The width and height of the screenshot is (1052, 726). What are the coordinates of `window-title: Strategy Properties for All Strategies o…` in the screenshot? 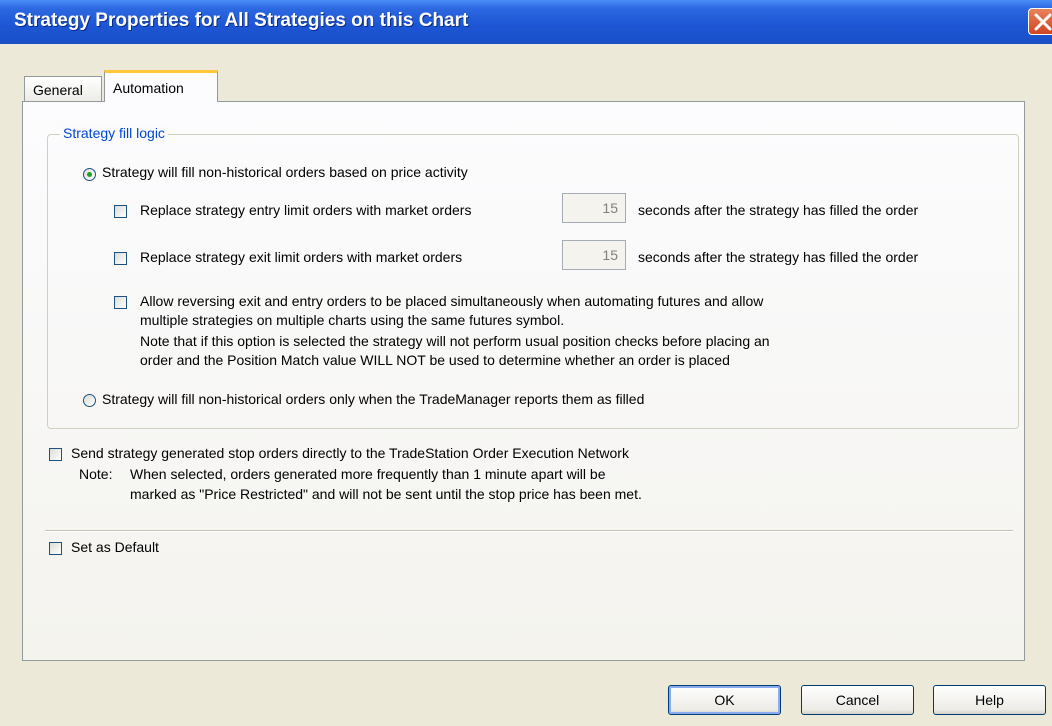 It's located at (241, 20).